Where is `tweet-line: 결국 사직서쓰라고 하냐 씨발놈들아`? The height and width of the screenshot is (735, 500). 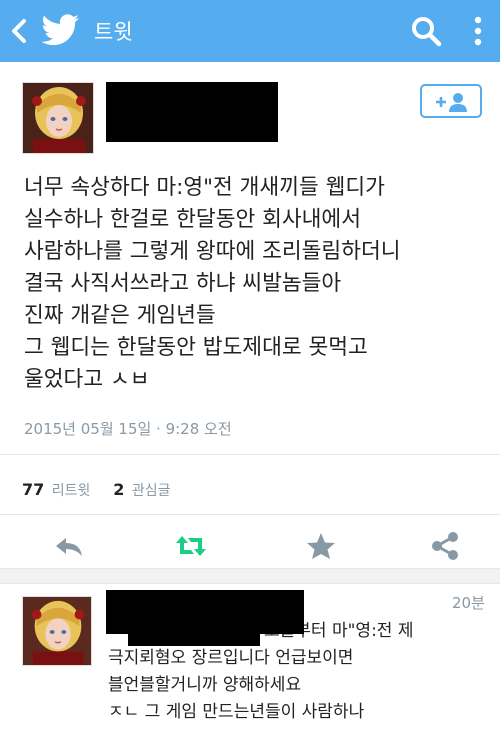
tweet-line: 결국 사직서쓰라고 하냐 씨발놈들아 is located at coordinates (183, 283).